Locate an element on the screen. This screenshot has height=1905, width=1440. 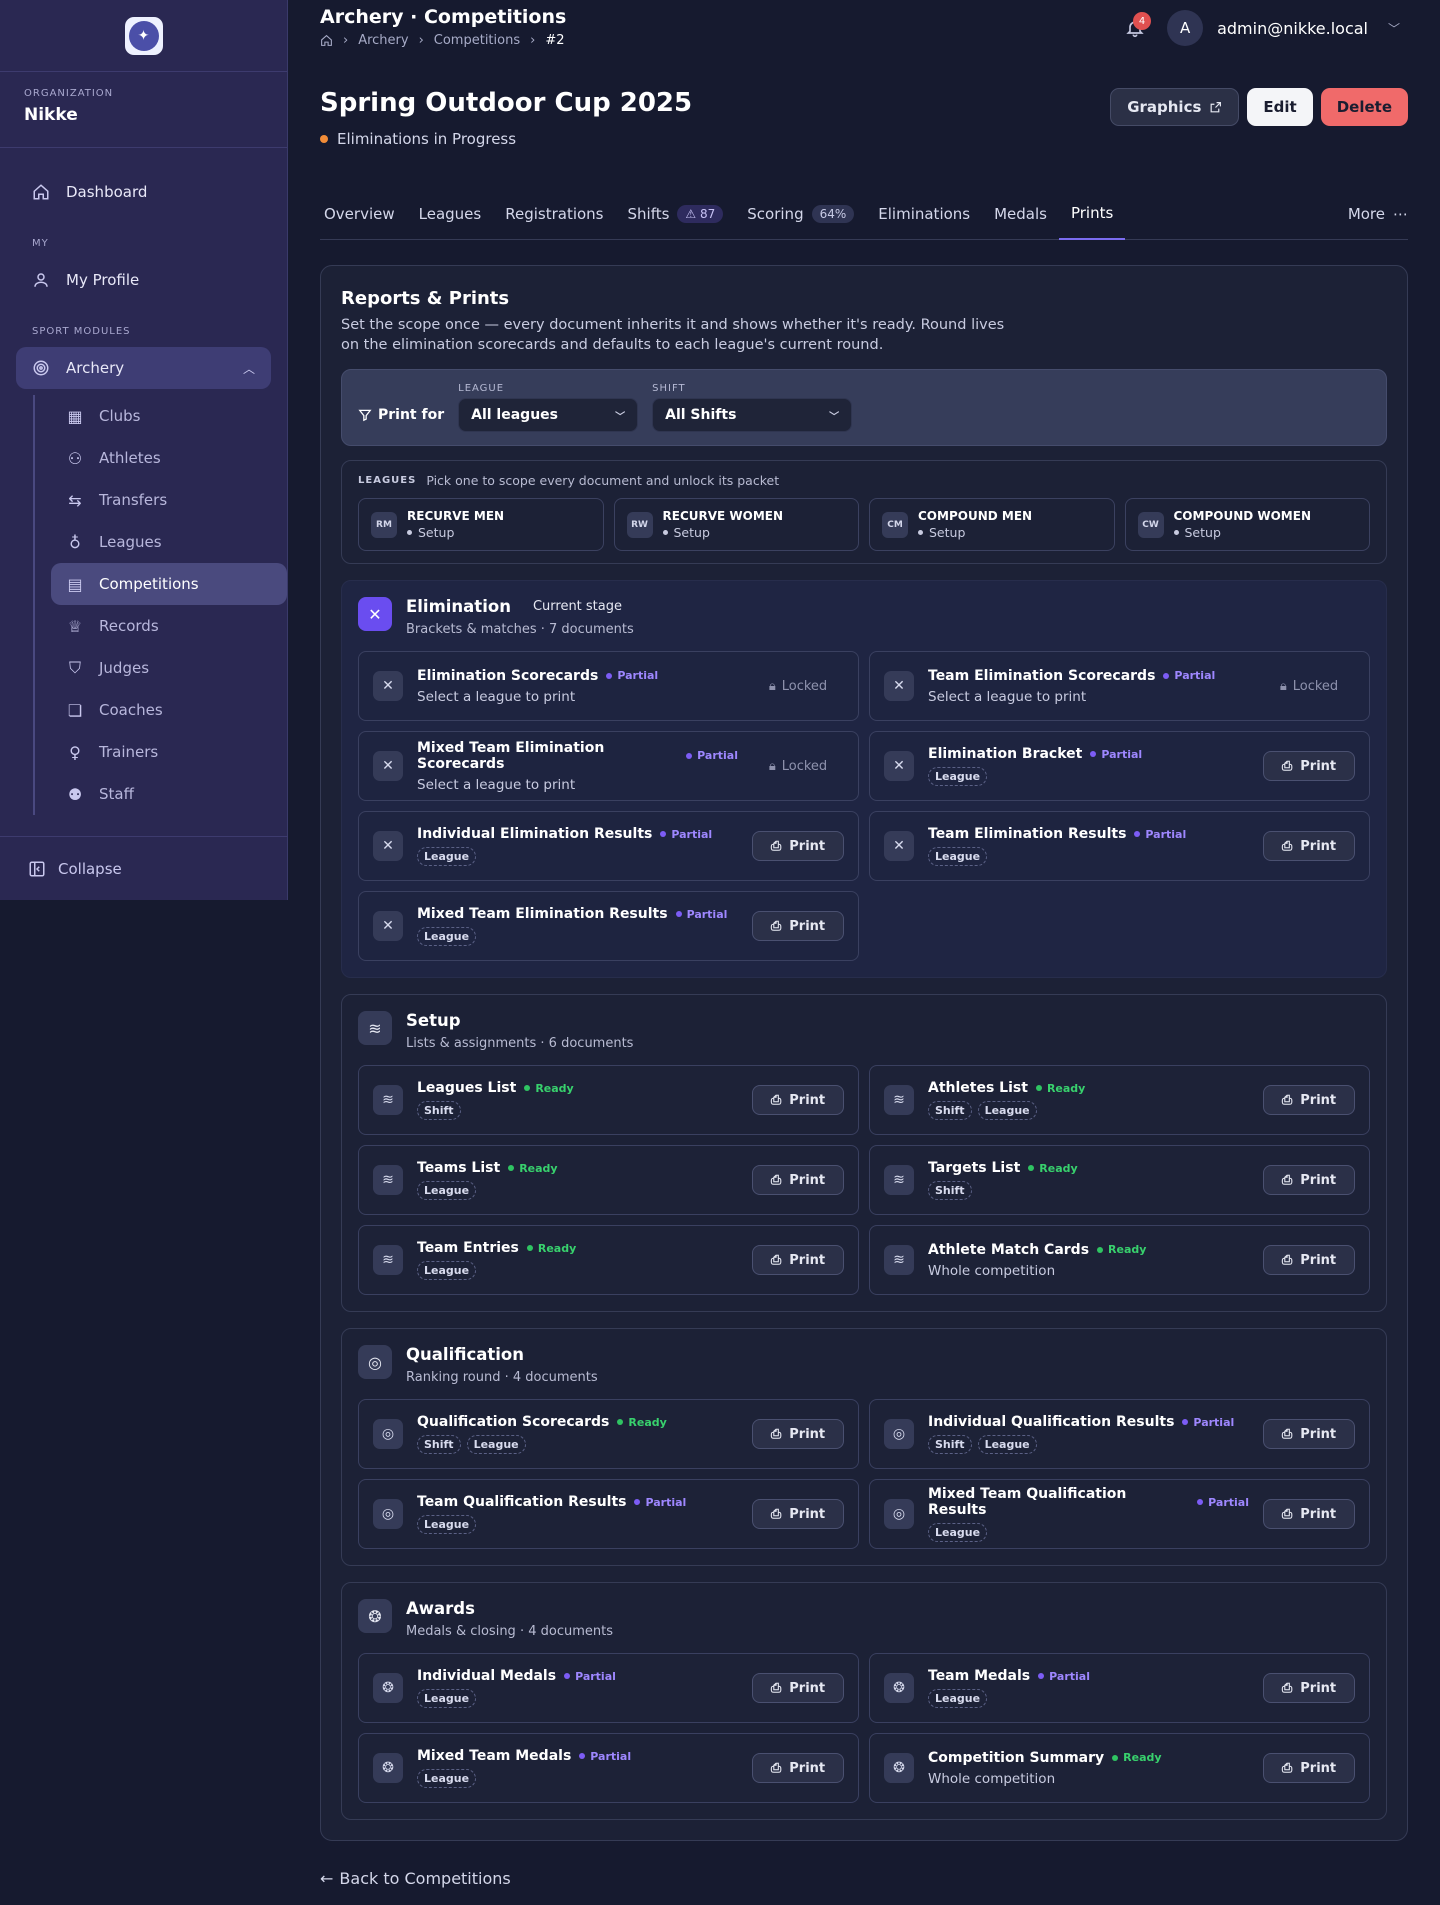
league-card-recurve-men: RM RECURVE MEN Setup is located at coordinates (481, 524).